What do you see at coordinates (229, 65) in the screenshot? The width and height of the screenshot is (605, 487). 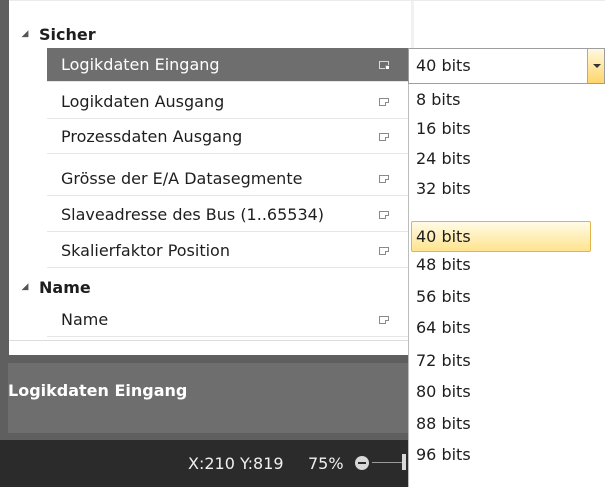 I see `property-row-logikdaten-eingang: Logikdaten Eingang` at bounding box center [229, 65].